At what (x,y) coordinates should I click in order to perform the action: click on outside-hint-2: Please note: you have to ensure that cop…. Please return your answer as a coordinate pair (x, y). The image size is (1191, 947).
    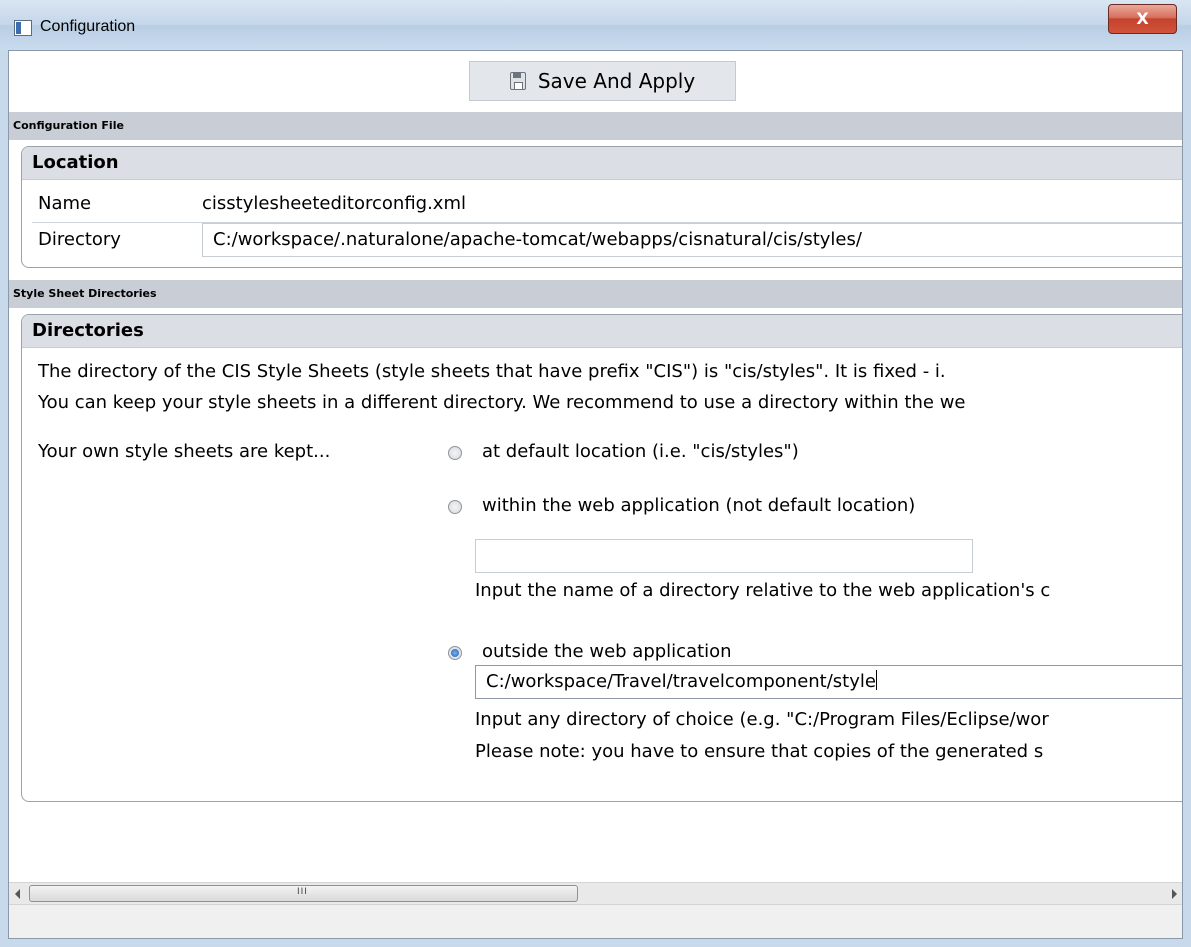
    Looking at the image, I should click on (759, 751).